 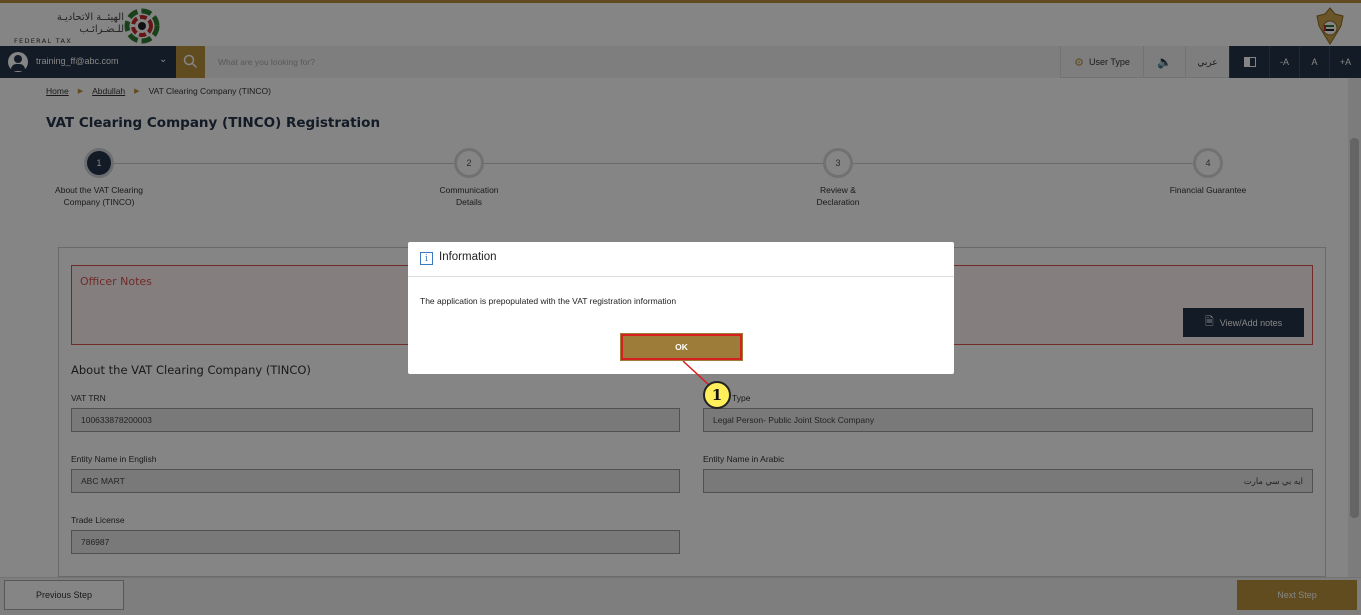 What do you see at coordinates (681, 259) in the screenshot?
I see `dialog-header: i Information` at bounding box center [681, 259].